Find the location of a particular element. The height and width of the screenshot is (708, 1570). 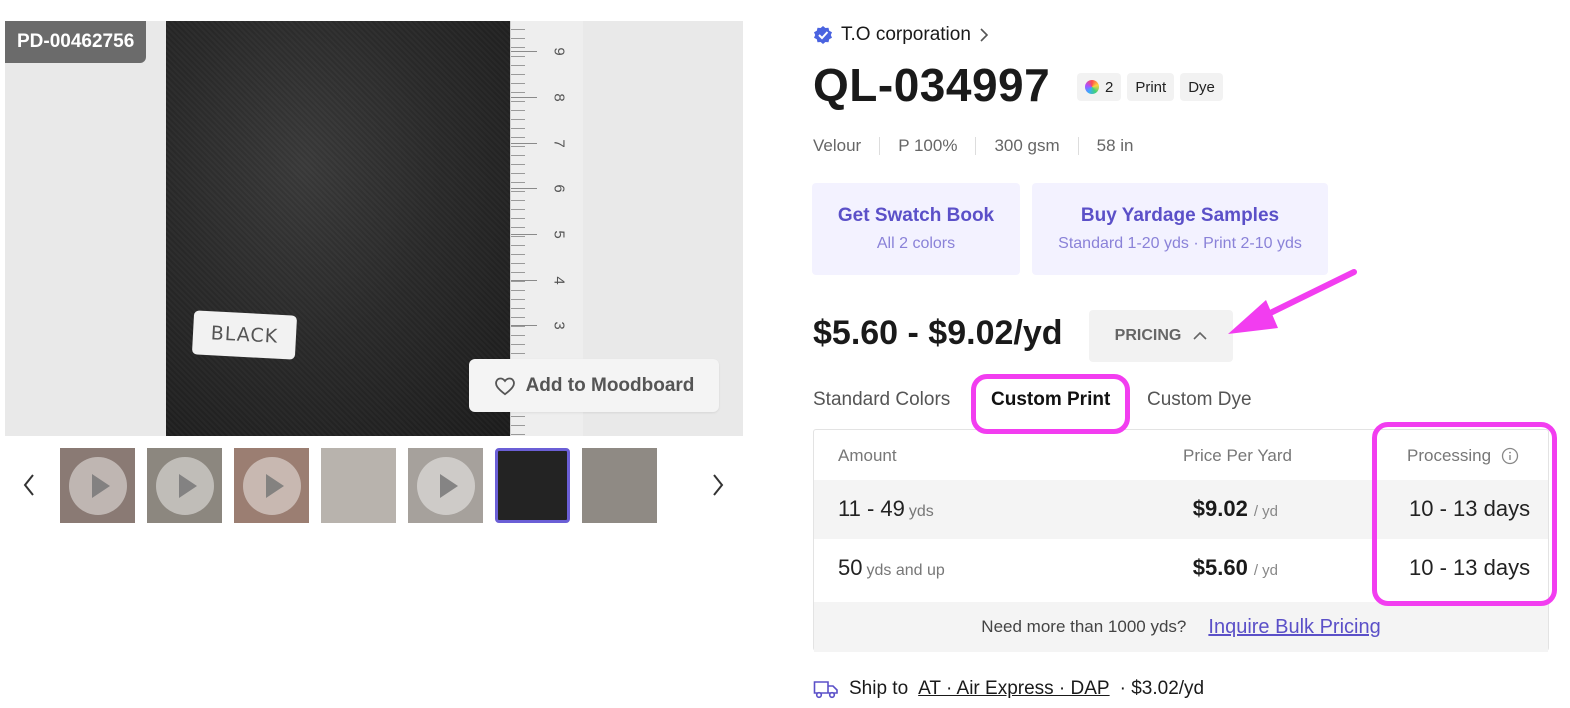

supplier-link: T.O corporation is located at coordinates (901, 35).